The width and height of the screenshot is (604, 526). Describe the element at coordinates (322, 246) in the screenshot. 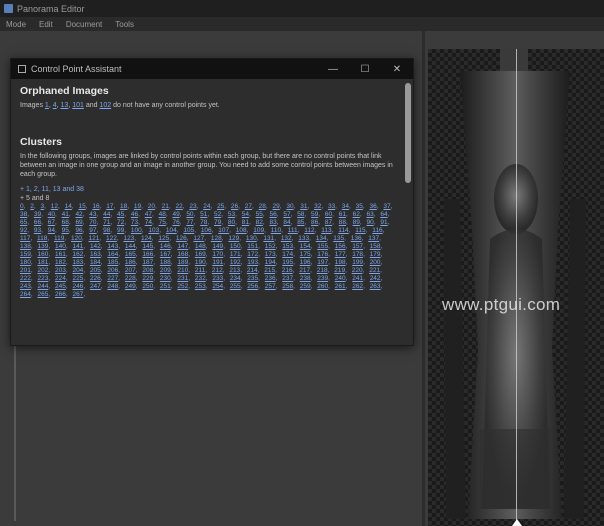

I see `image-link: 155` at that location.